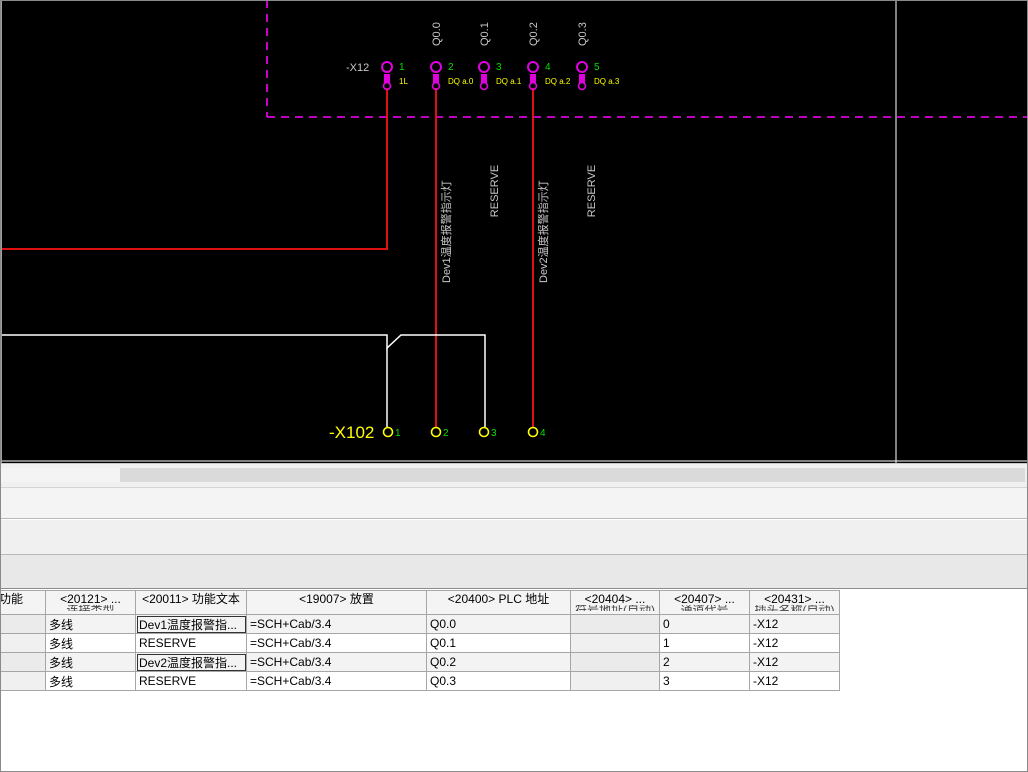  I want to click on column-header-3: <19007> 放置, so click(336, 602).